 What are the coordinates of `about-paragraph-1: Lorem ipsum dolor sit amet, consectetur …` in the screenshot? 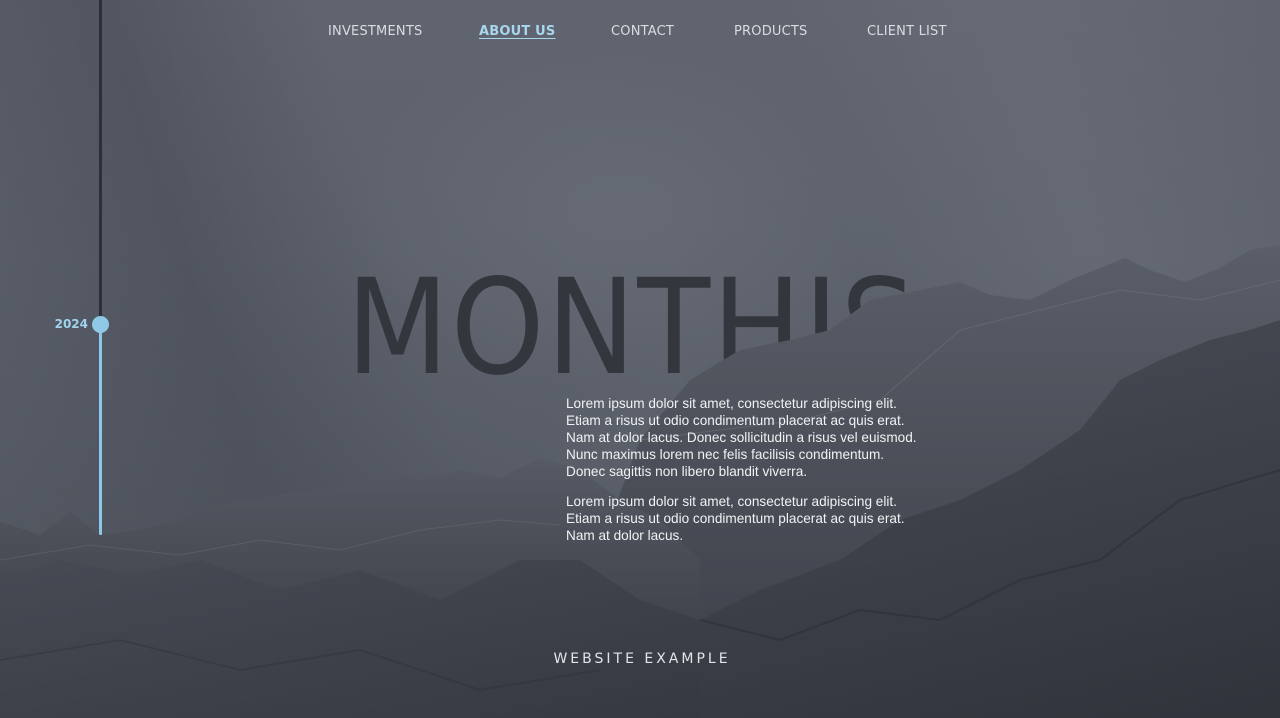 It's located at (756, 437).